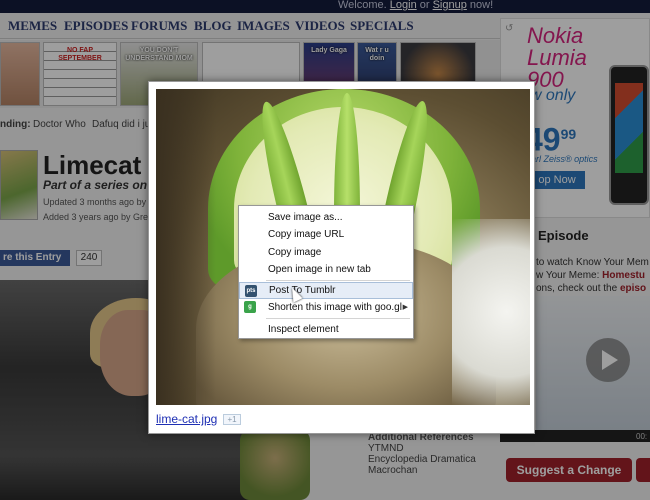 This screenshot has width=650, height=500. What do you see at coordinates (326, 234) in the screenshot?
I see `menu-item-copy-image-url: Copy image URL` at bounding box center [326, 234].